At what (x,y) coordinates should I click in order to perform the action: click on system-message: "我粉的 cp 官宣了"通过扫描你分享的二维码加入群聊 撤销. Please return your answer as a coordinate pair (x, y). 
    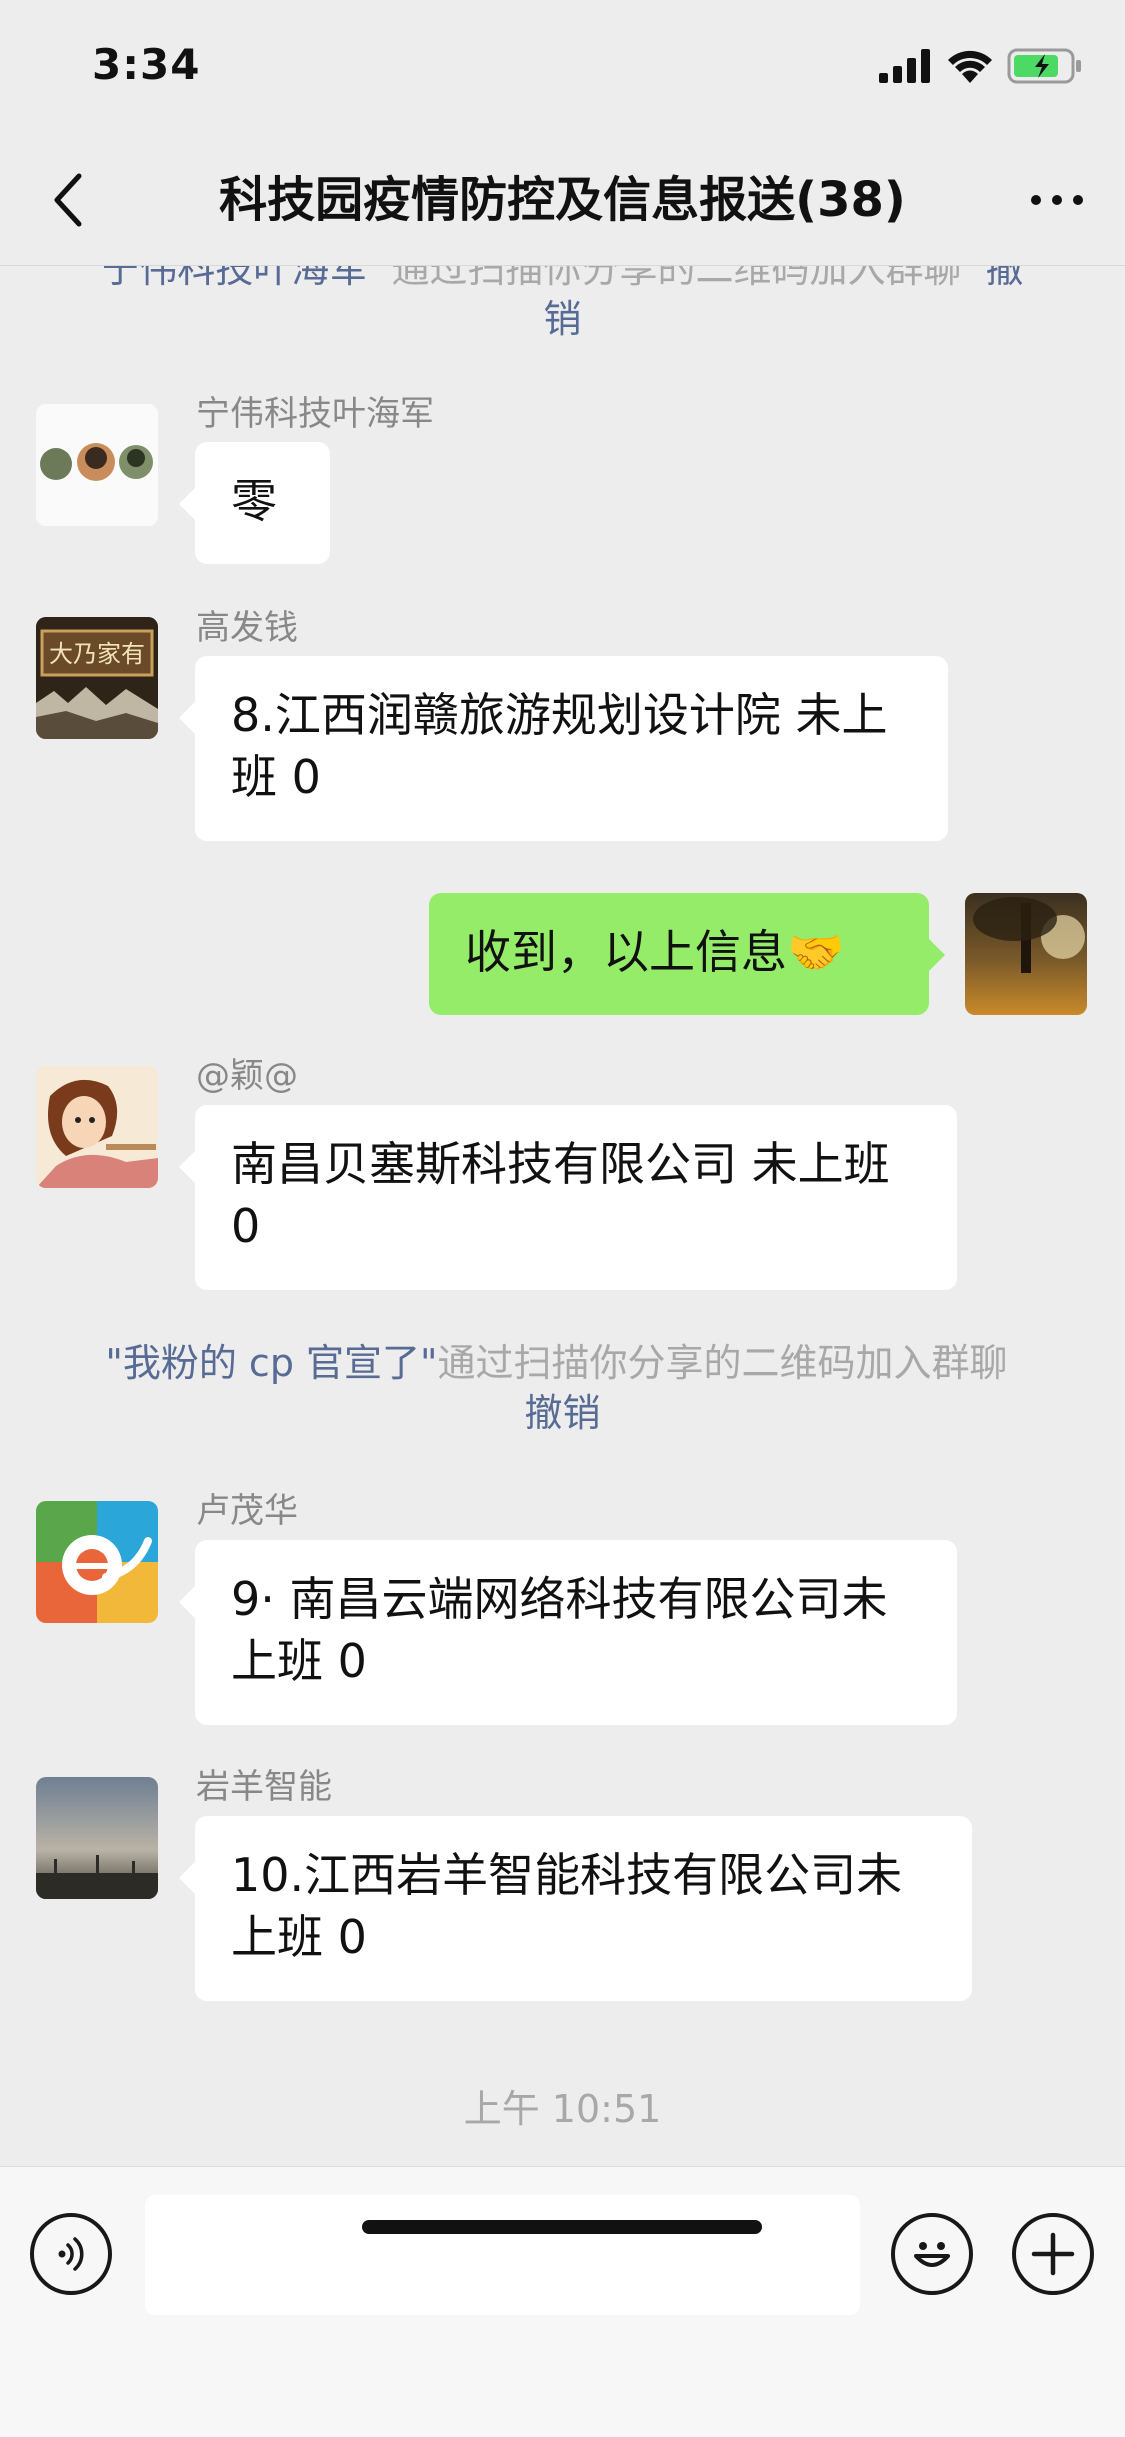
    Looking at the image, I should click on (562, 1388).